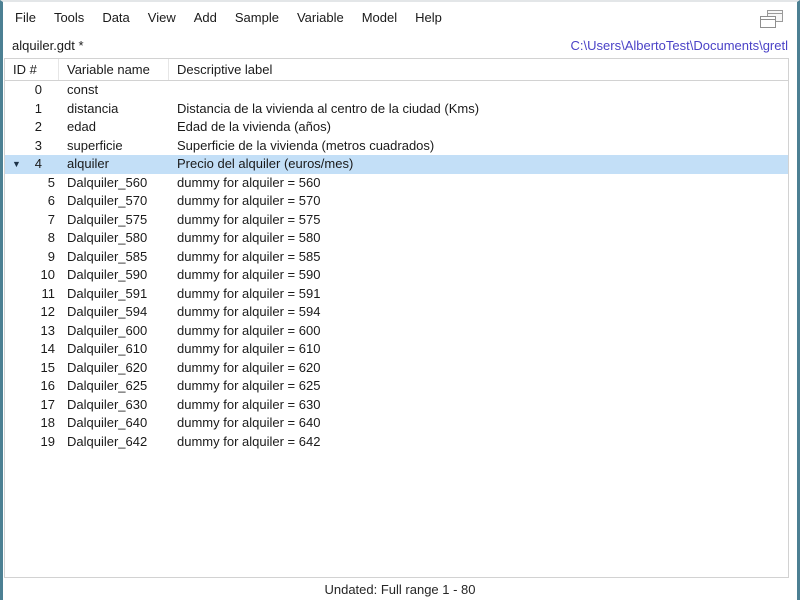 The width and height of the screenshot is (800, 600). I want to click on column-header-id: ID #, so click(32, 69).